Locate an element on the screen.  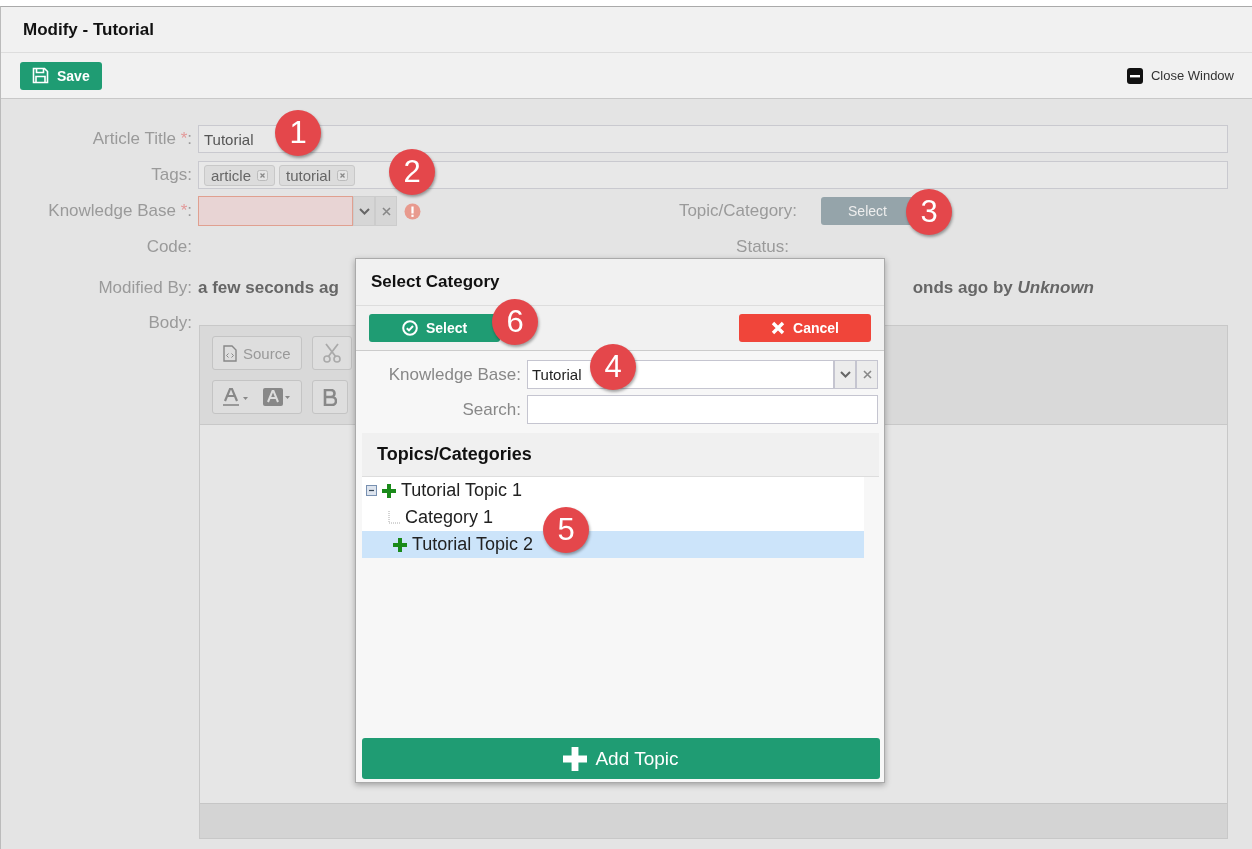
tree-connector-icon is located at coordinates (394, 517).